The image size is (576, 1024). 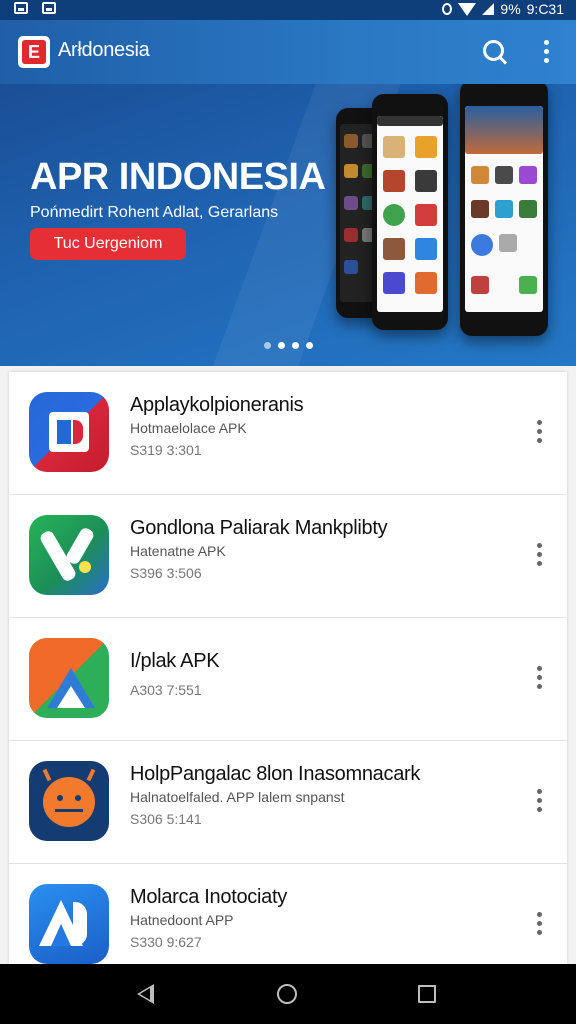 What do you see at coordinates (166, 573) in the screenshot?
I see `app-meta: S396 3:506` at bounding box center [166, 573].